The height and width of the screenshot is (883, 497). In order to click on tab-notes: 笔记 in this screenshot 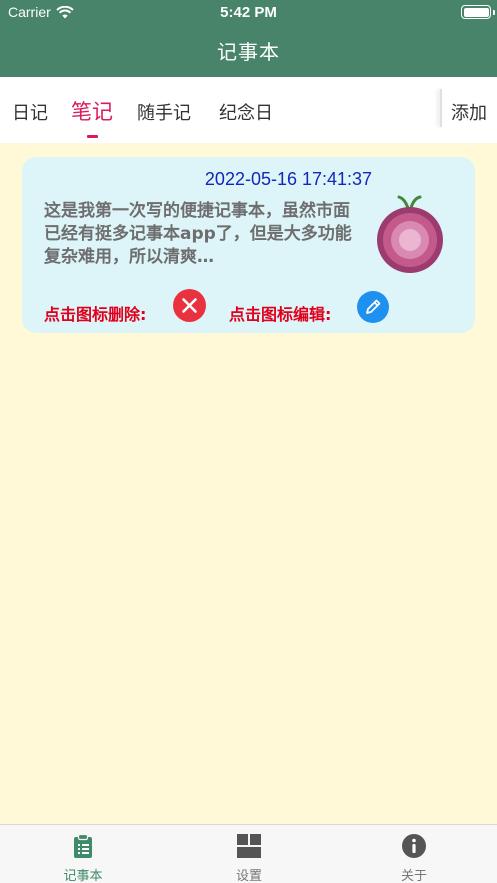, I will do `click(92, 111)`.